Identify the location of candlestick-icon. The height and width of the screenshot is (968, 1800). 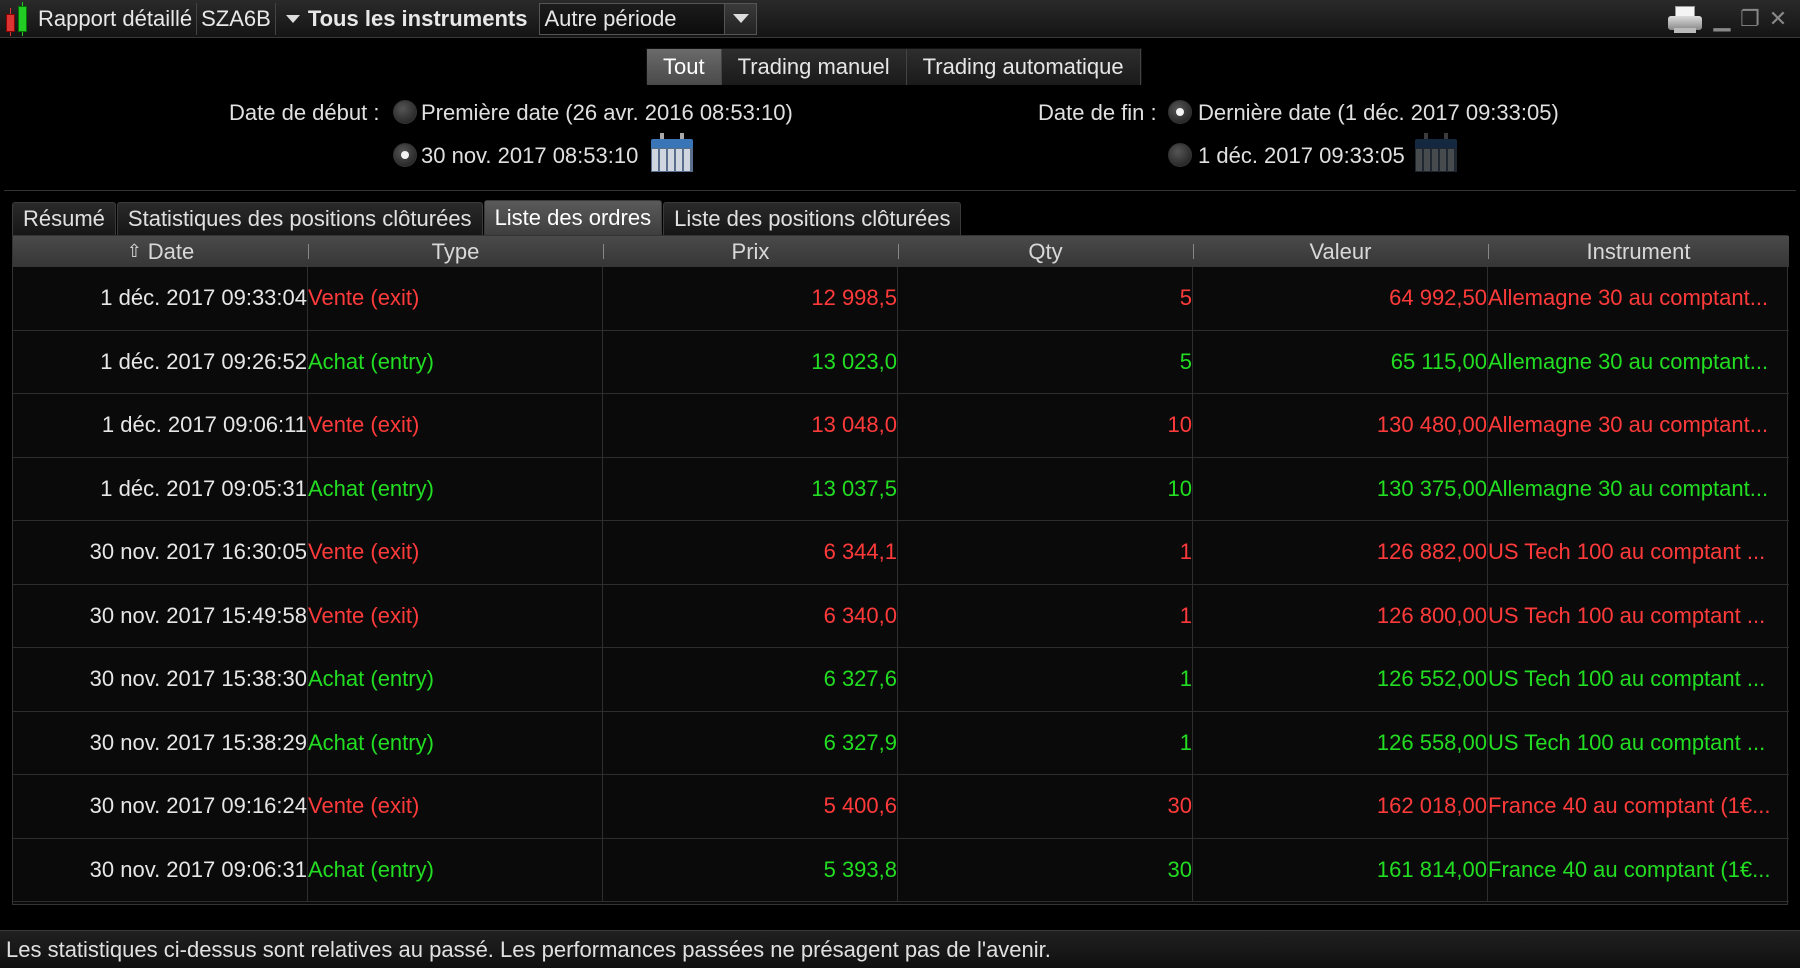
(17, 19).